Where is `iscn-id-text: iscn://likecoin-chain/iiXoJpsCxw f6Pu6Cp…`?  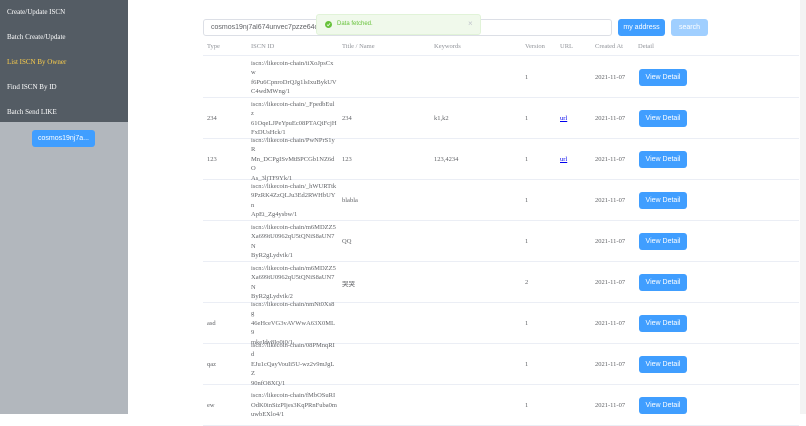
iscn-id-text: iscn://likecoin-chain/iiXoJpsCxw f6Pu6Cp… is located at coordinates (294, 77).